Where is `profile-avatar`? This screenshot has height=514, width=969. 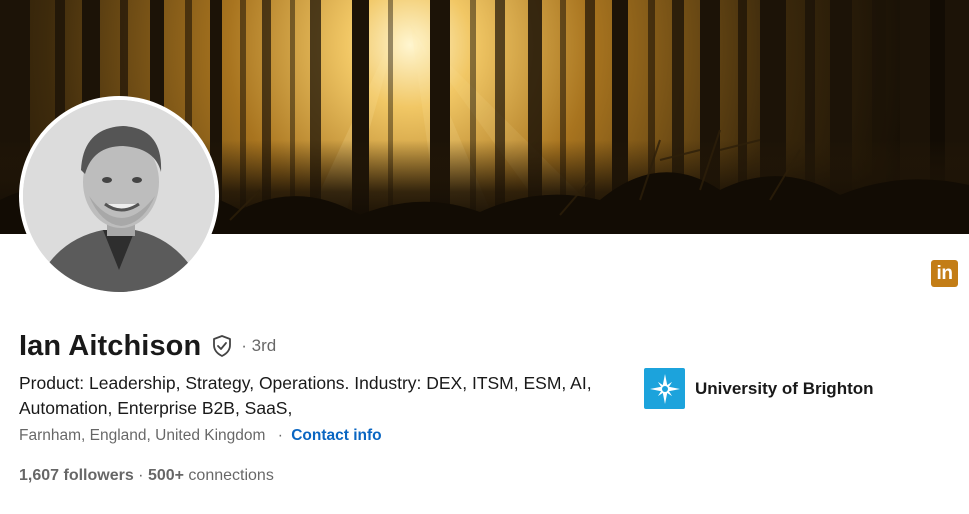
profile-avatar is located at coordinates (119, 196).